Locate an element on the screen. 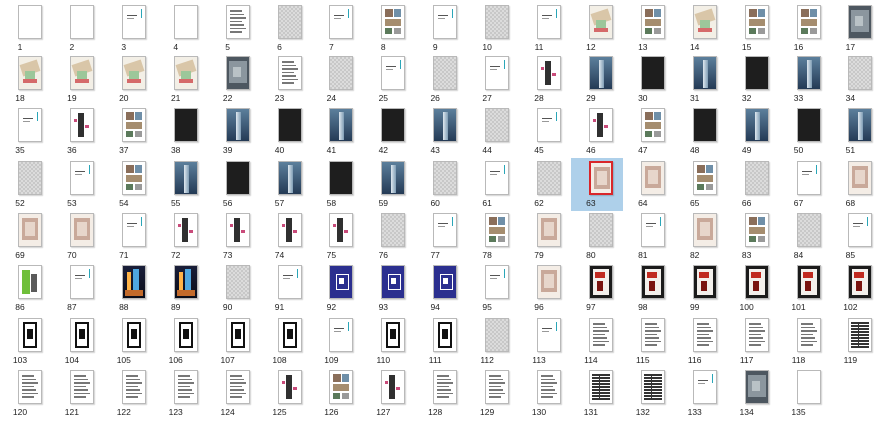 This screenshot has height=428, width=880. page-thumbnail: 129 is located at coordinates (493, 393).